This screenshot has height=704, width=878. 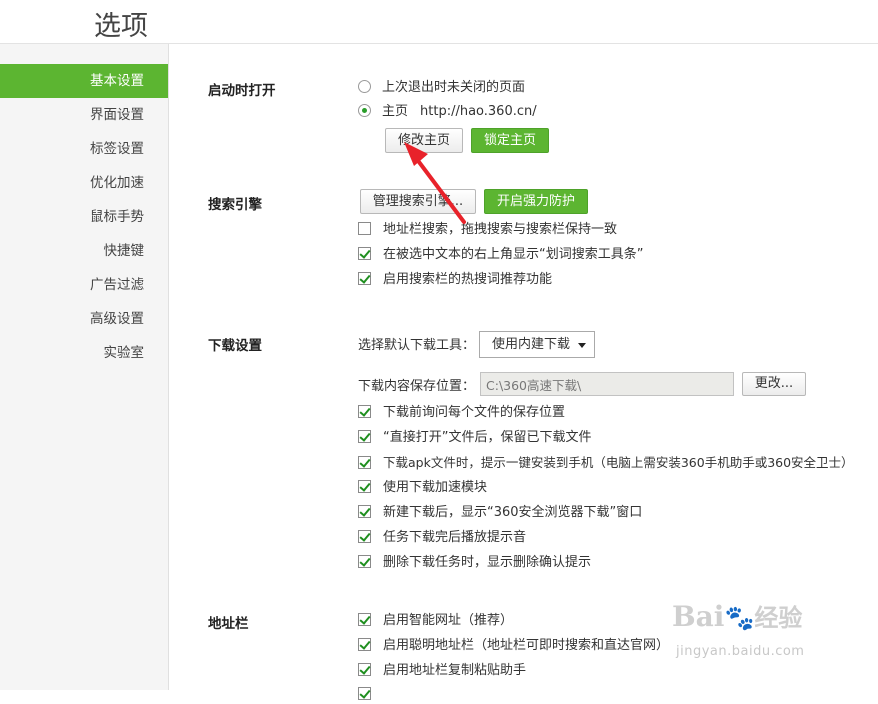 I want to click on section-title-startup: 启动时打开, so click(x=242, y=91).